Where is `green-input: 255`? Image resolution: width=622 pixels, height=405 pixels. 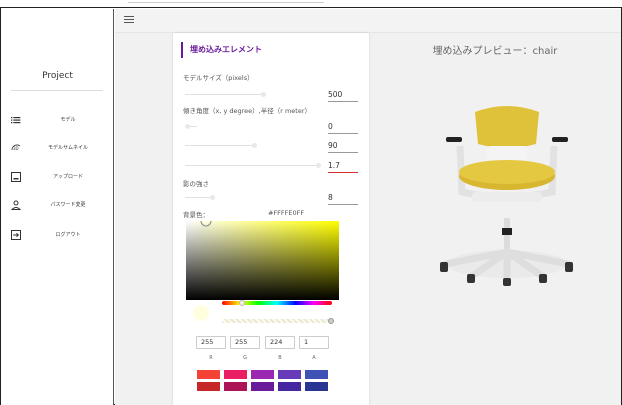
green-input: 255 is located at coordinates (245, 342).